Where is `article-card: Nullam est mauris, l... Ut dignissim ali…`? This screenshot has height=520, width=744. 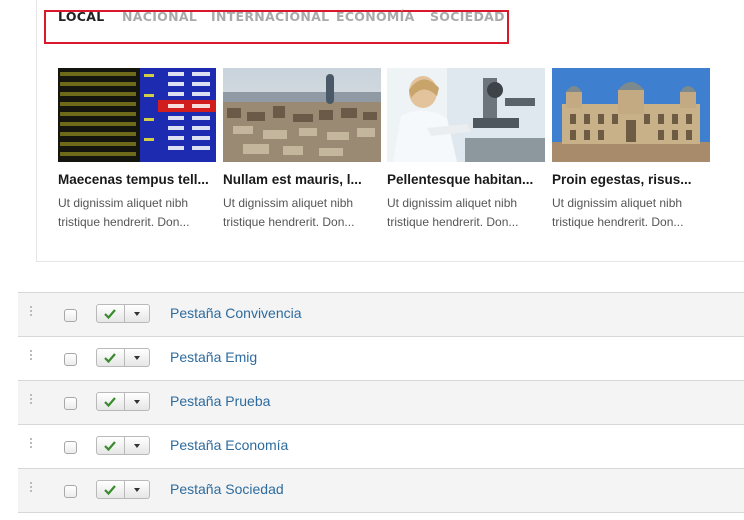 article-card: Nullam est mauris, l... Ut dignissim ali… is located at coordinates (302, 150).